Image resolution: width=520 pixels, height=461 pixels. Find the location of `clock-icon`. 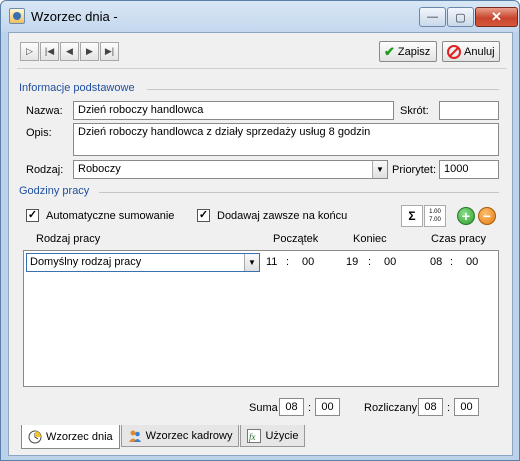

clock-icon is located at coordinates (35, 436).